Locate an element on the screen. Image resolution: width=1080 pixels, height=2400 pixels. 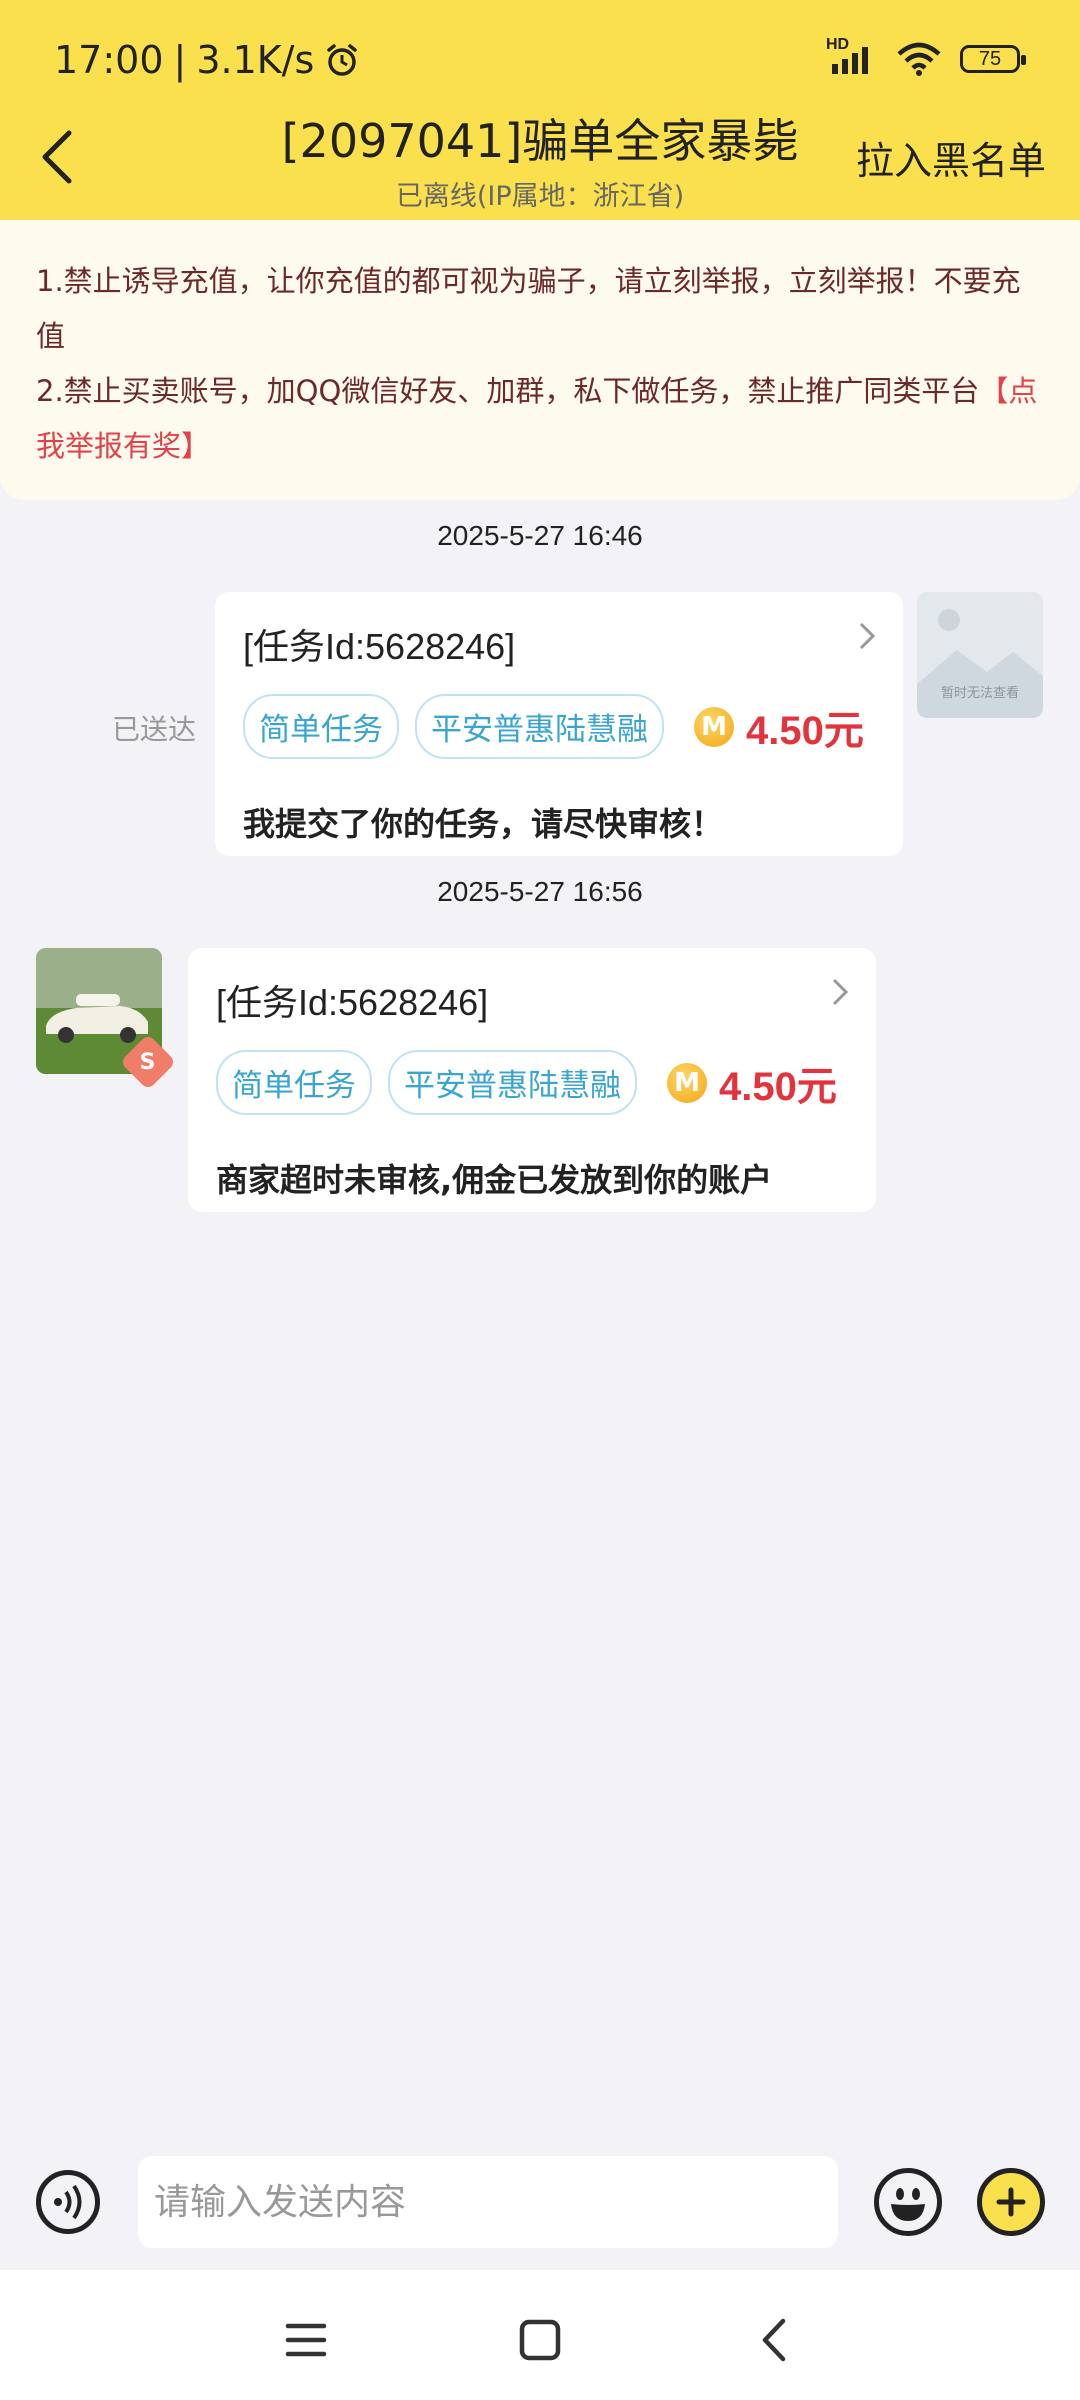
voice-icon is located at coordinates (68, 2202).